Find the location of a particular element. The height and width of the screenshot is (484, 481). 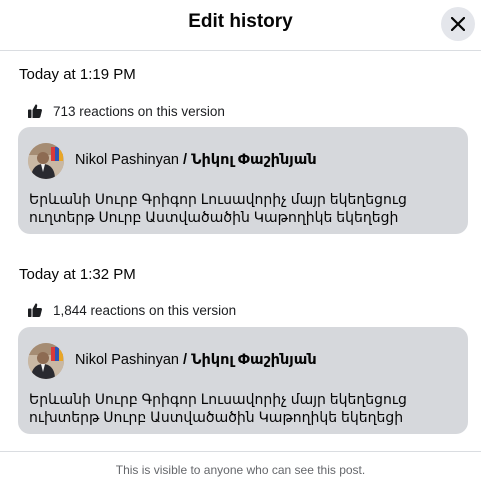

reactions-label: 1,844 reactions on this version is located at coordinates (145, 310).